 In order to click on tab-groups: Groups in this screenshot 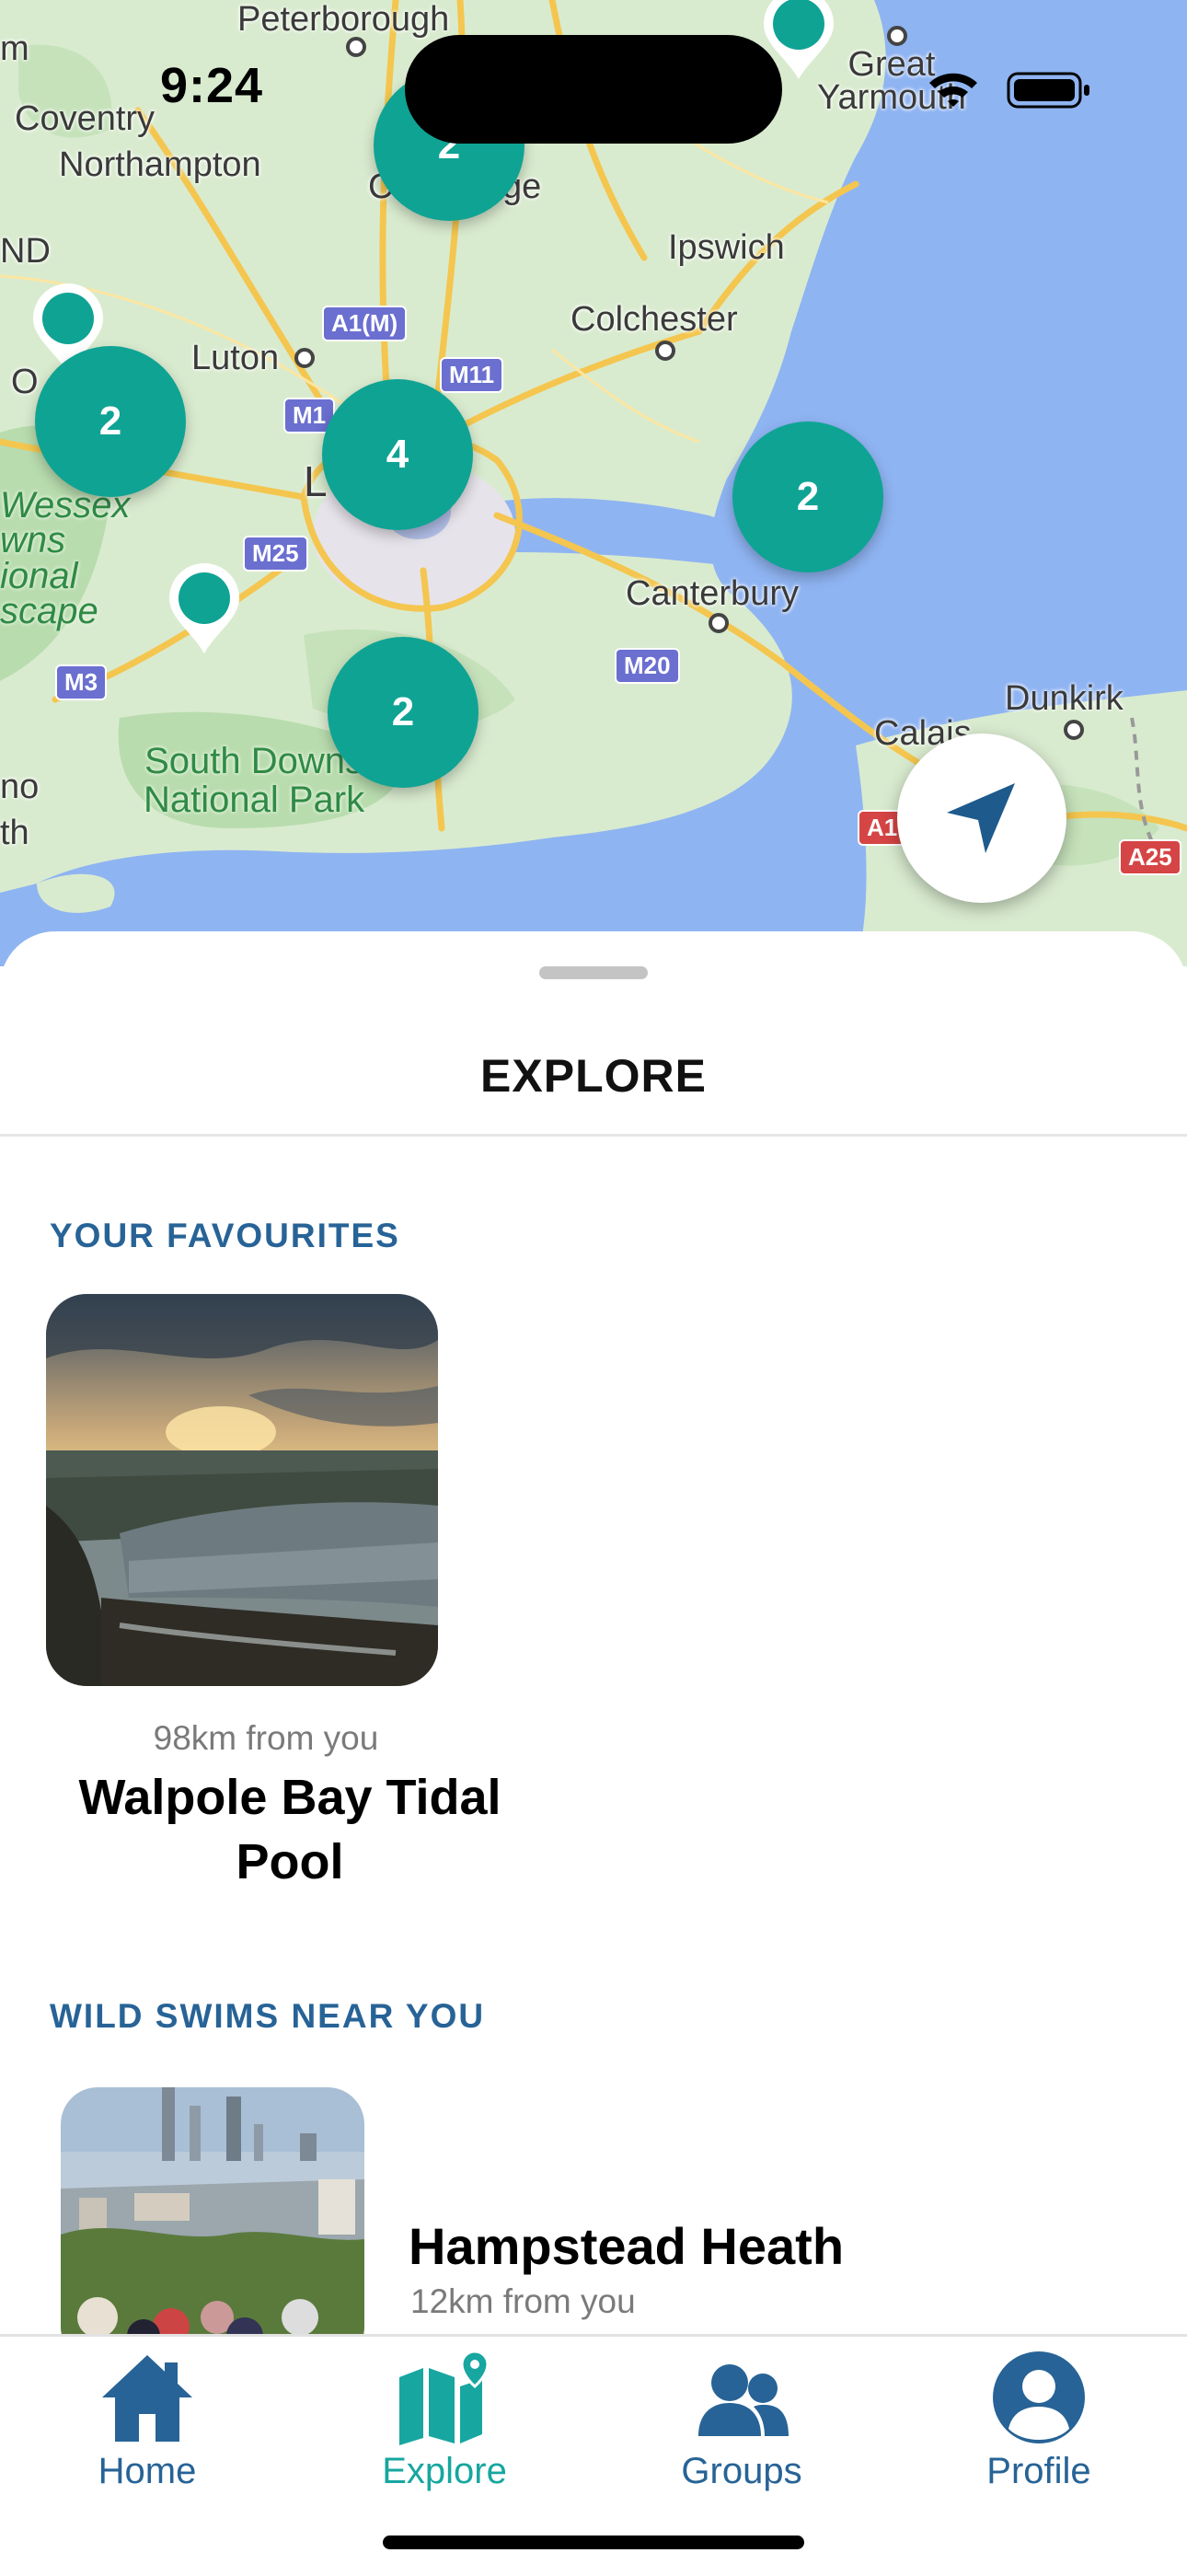, I will do `click(741, 2428)`.